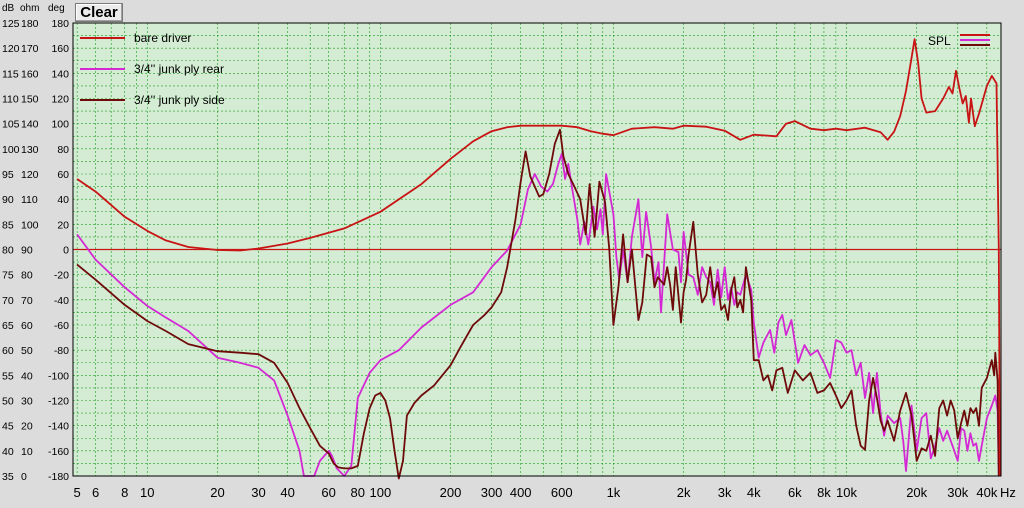 This screenshot has height=508, width=1024. I want to click on y-tick-db: 65, so click(8, 326).